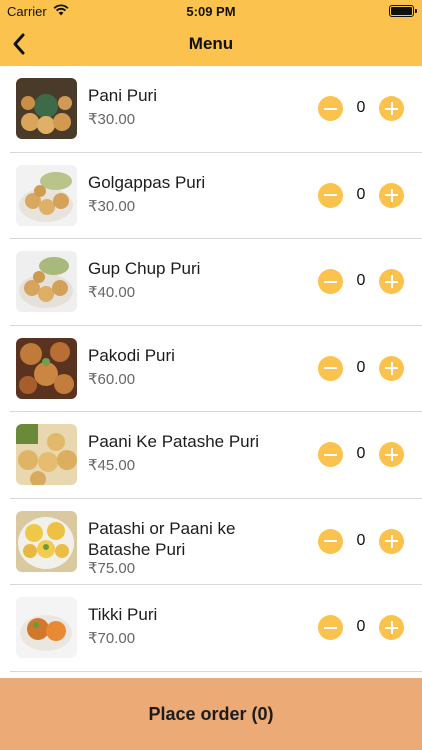 Image resolution: width=422 pixels, height=750 pixels. I want to click on list-item: Paani Ke Patashe Puri ₹45.00 0, so click(211, 455).